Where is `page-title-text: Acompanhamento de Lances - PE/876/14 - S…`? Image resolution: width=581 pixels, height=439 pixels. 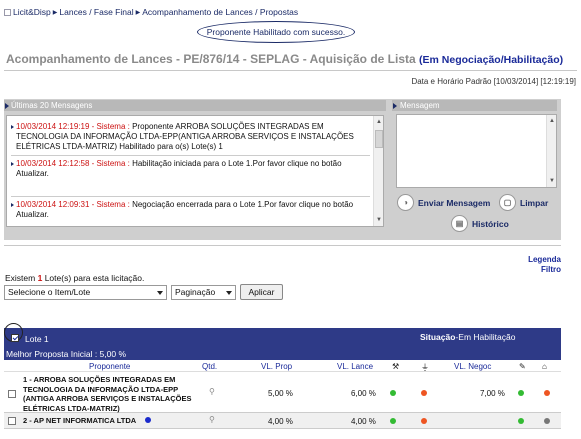
page-title-text: Acompanhamento de Lances - PE/876/14 - S… is located at coordinates (211, 59).